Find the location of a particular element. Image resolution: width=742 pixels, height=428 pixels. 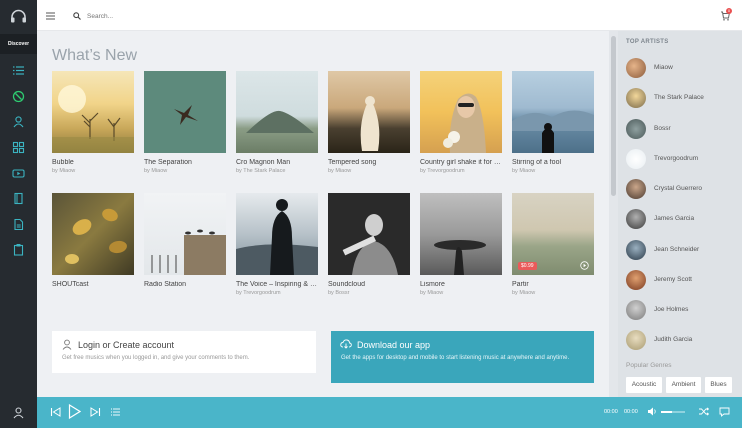

album-title: Bubble is located at coordinates (93, 162).